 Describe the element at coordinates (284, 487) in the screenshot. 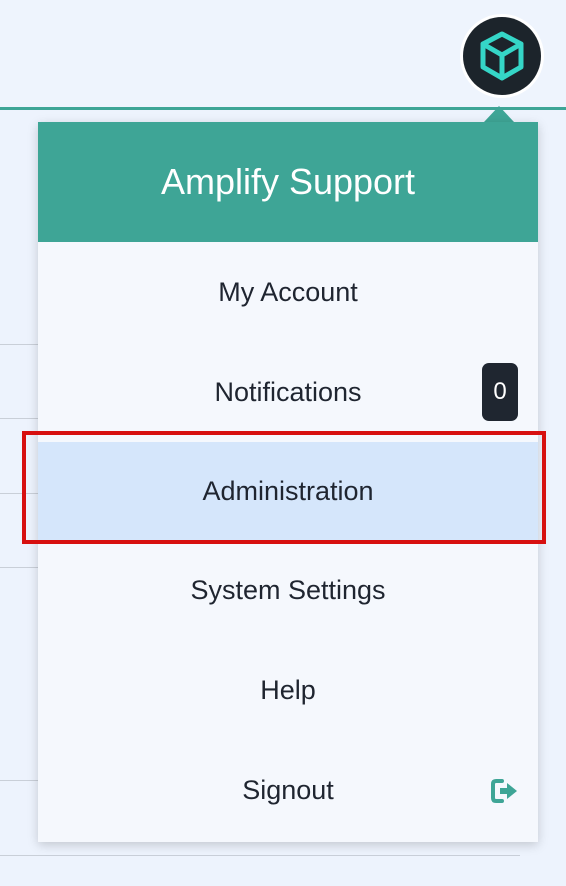

I see `highlight-annotation-box` at that location.